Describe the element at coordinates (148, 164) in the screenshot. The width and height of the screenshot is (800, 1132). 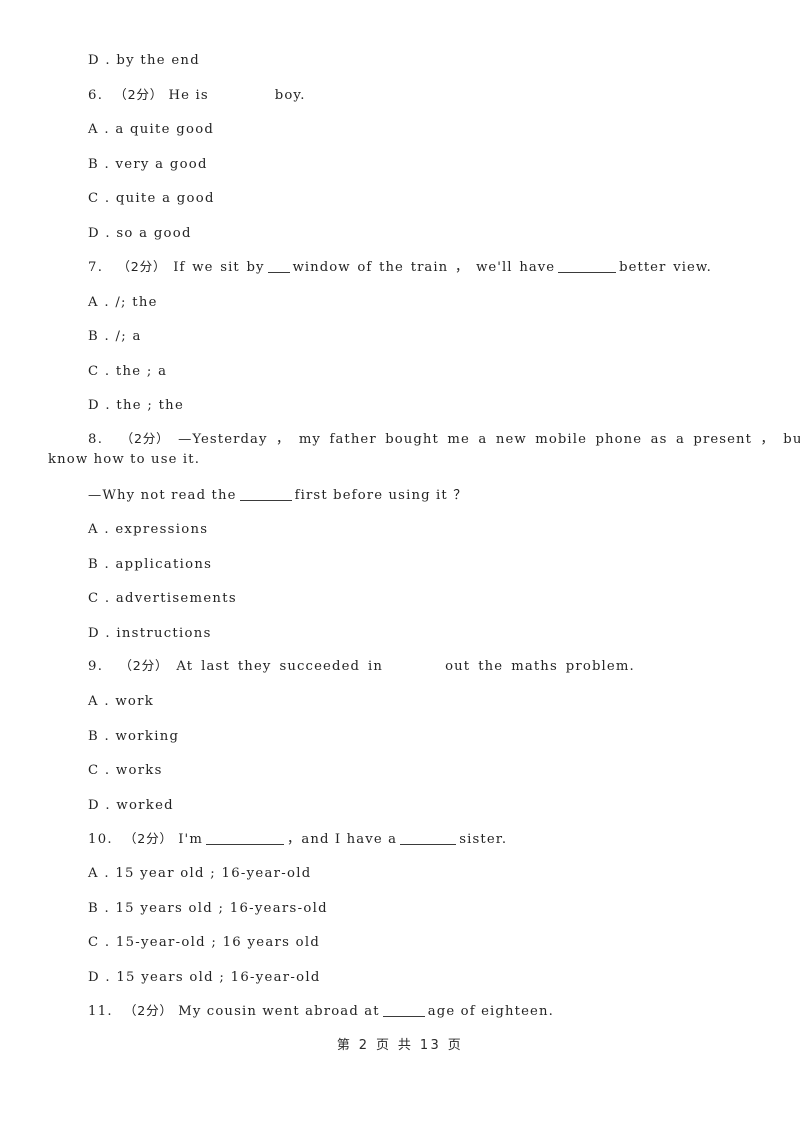
I see `option-row: B . very a good` at that location.